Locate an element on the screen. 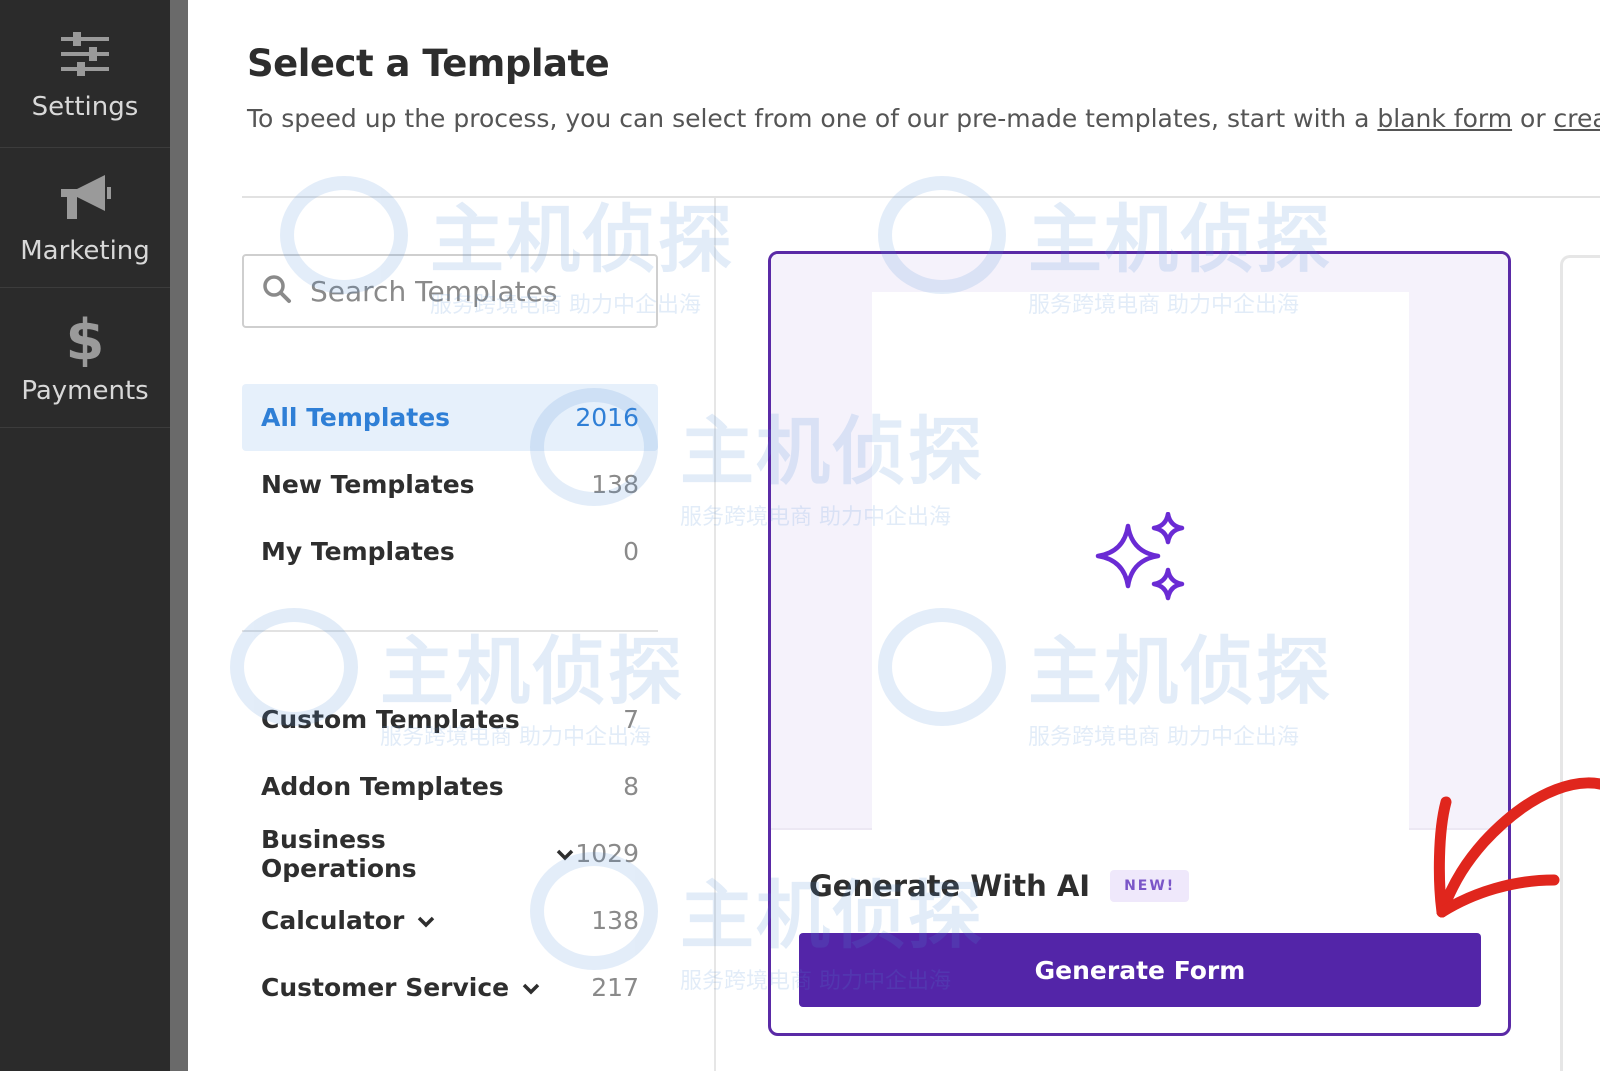  admin-sidebar: Settings Marketing $ Payments is located at coordinates (85, 535).